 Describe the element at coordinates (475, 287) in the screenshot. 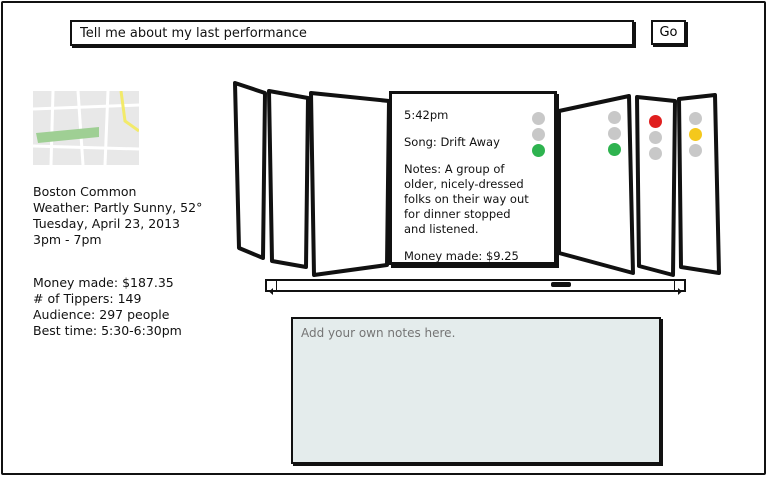

I see `carousel-scrollbar` at that location.